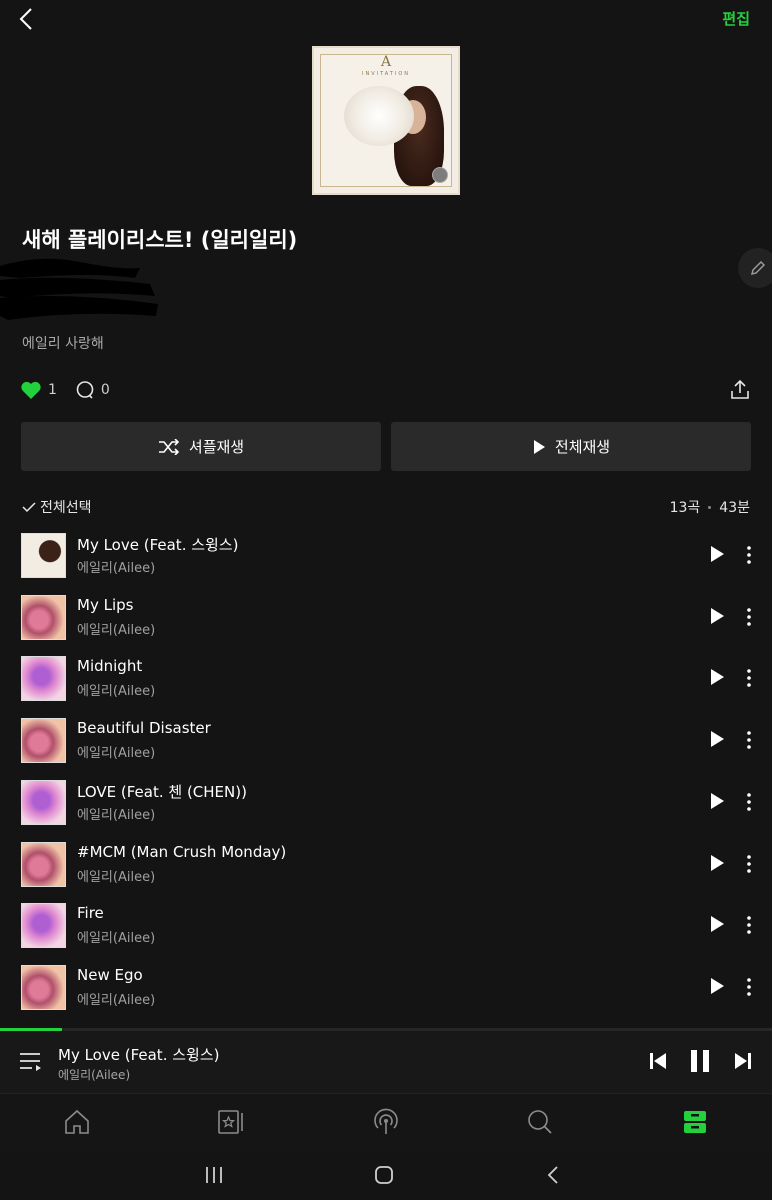  Describe the element at coordinates (386, 866) in the screenshot. I see `track-row: #MCM (Man Crush Monday) 에일리(Ailee)` at that location.